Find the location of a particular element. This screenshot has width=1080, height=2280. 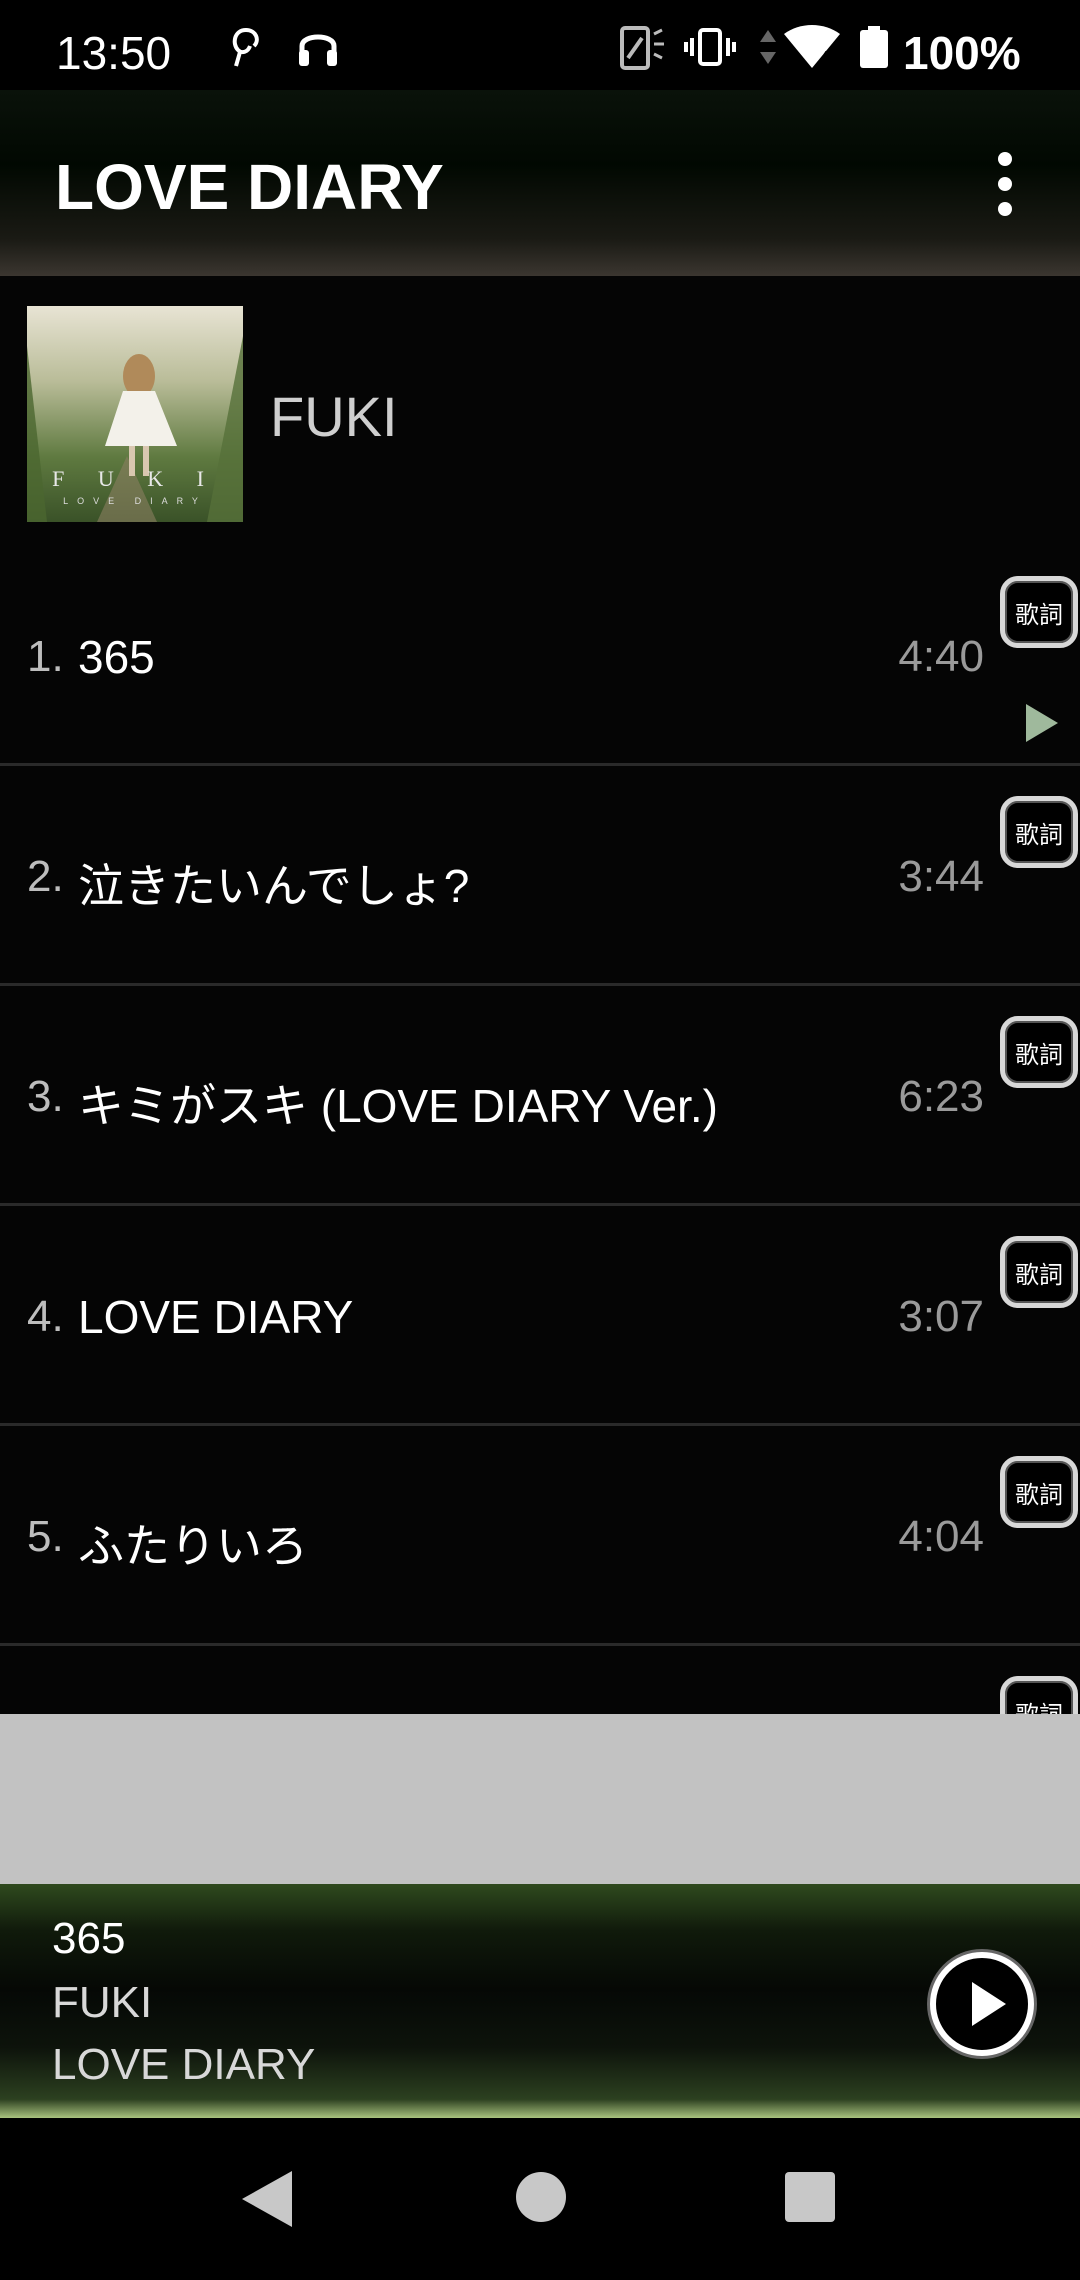

track-number: 3. is located at coordinates (45, 1096).